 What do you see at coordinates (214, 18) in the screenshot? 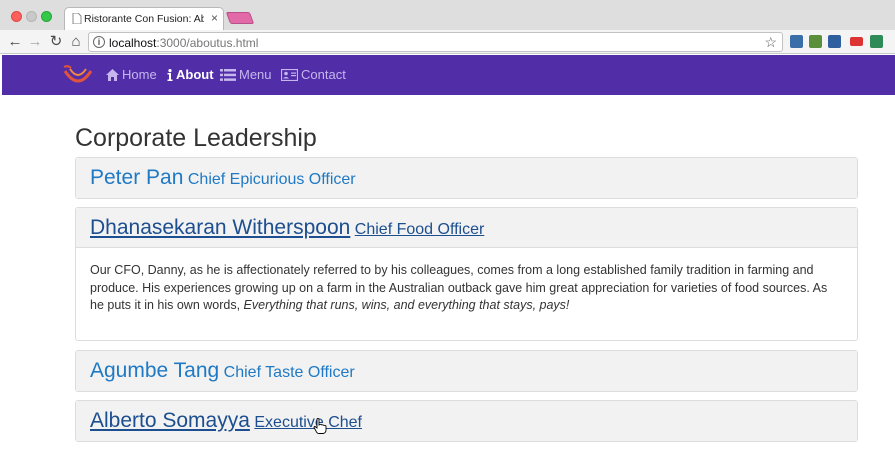
I see `tab-close-icon: ×` at bounding box center [214, 18].